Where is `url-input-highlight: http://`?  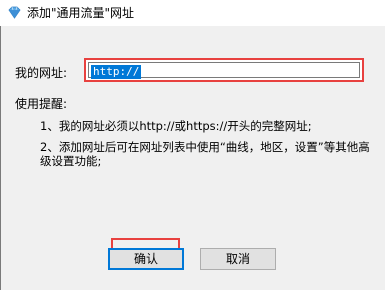
url-input-highlight: http:// is located at coordinates (224, 70).